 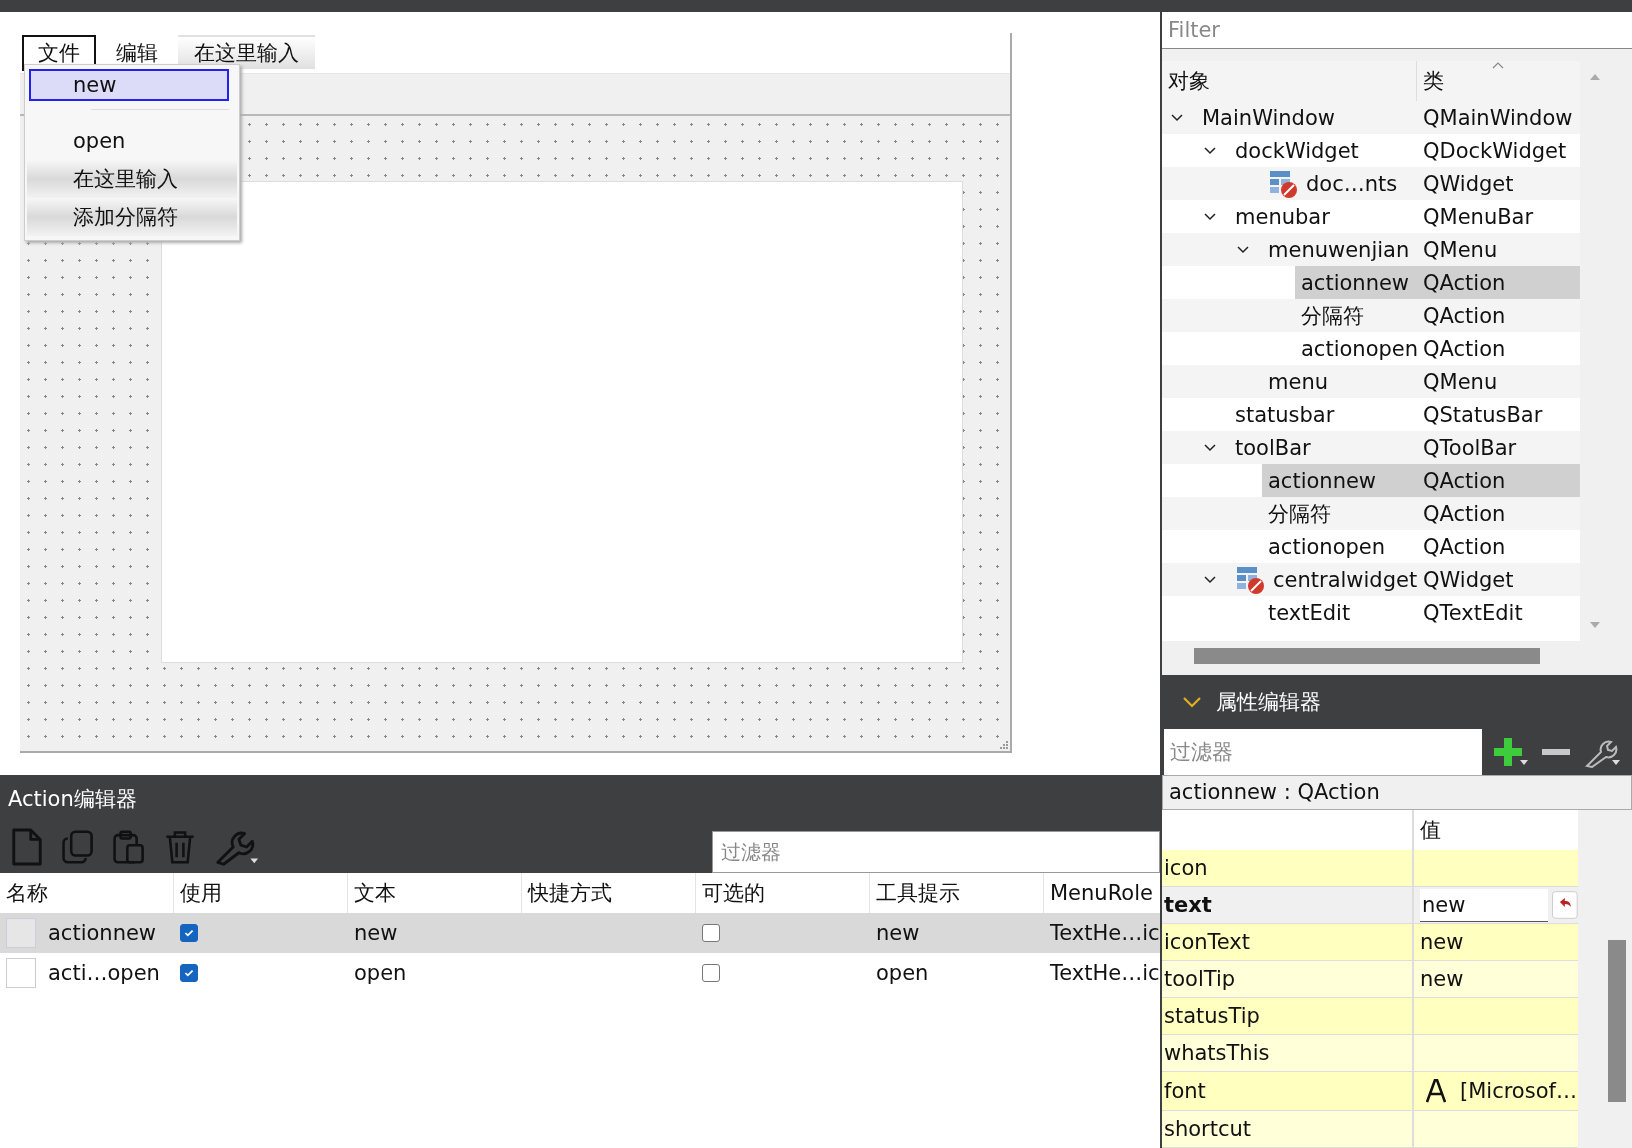 What do you see at coordinates (1371, 612) in the screenshot?
I see `tree-row: textEdit QTextEdit` at bounding box center [1371, 612].